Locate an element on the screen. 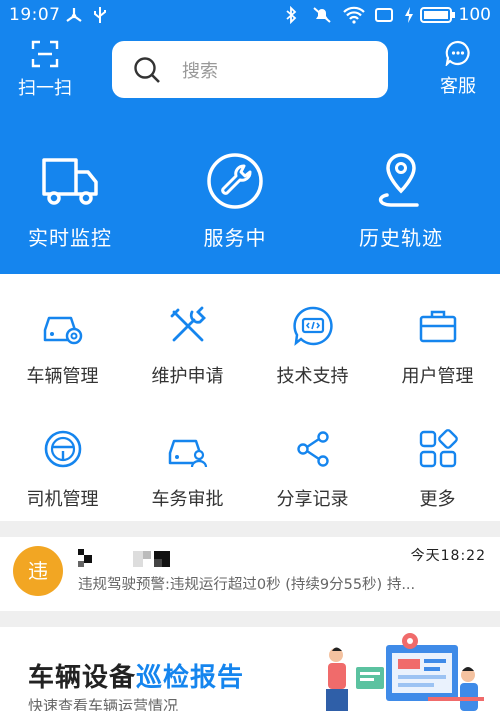 This screenshot has width=500, height=711. status-time: 19:07 is located at coordinates (35, 15).